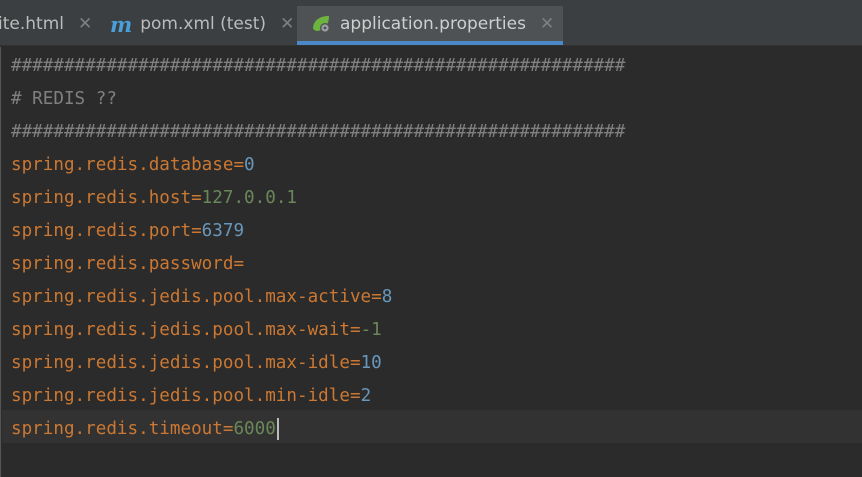 This screenshot has height=477, width=862. What do you see at coordinates (223, 231) in the screenshot?
I see `property-value: 6379` at bounding box center [223, 231].